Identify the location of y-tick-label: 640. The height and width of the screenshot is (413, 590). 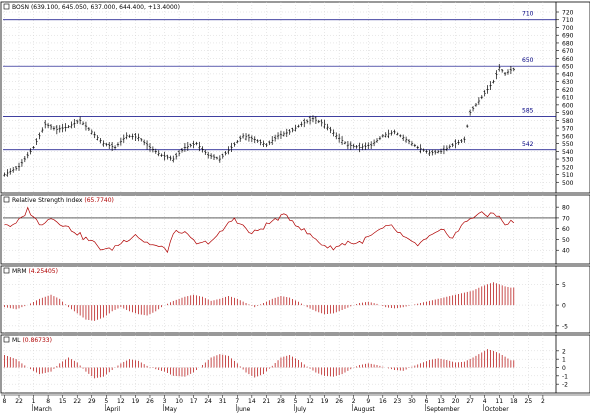
(568, 74).